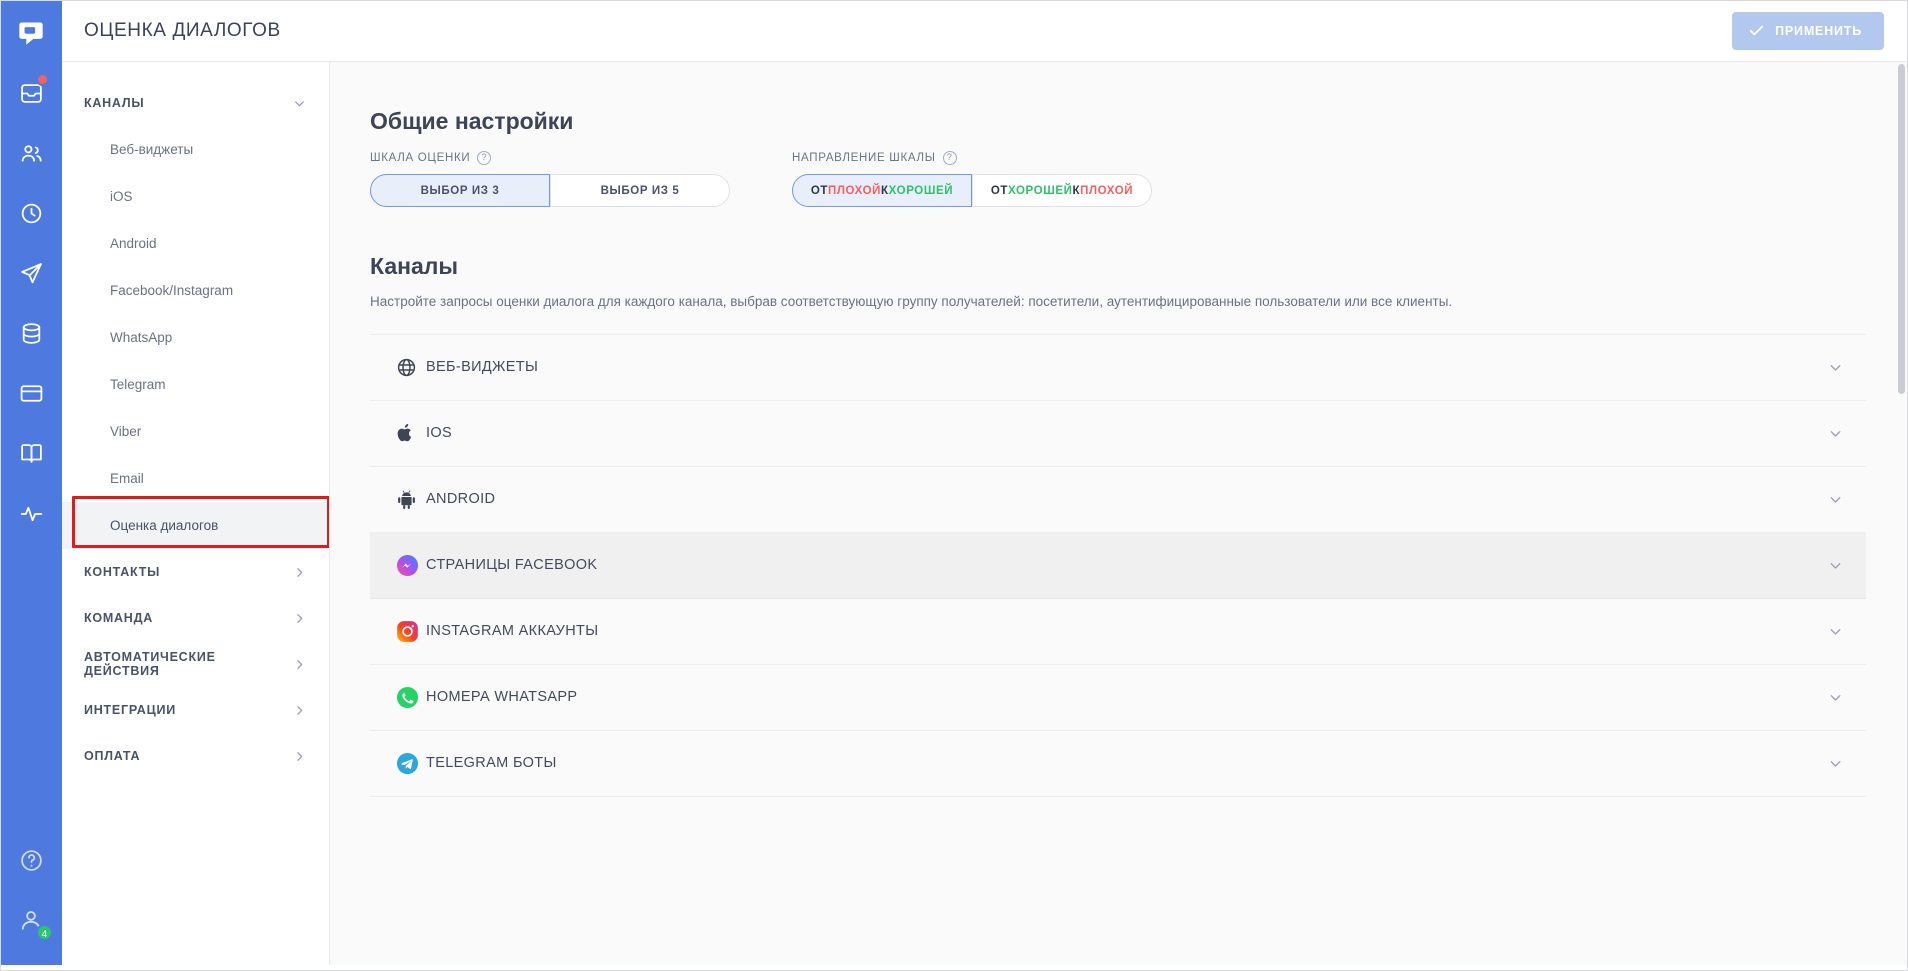  I want to click on accordion-row-facebook-pages: СТРАНИЦЫ FACEBOOK, so click(1118, 565).